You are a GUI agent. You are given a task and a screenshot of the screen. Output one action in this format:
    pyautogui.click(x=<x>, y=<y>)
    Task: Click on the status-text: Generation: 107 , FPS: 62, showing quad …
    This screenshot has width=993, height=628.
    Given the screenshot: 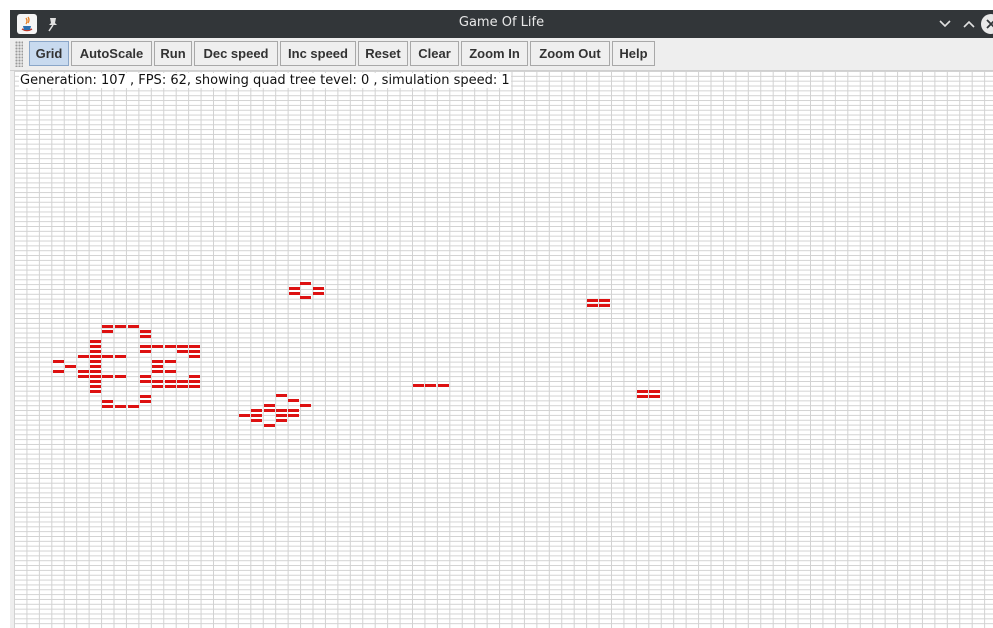 What is the action you would take?
    pyautogui.click(x=265, y=80)
    